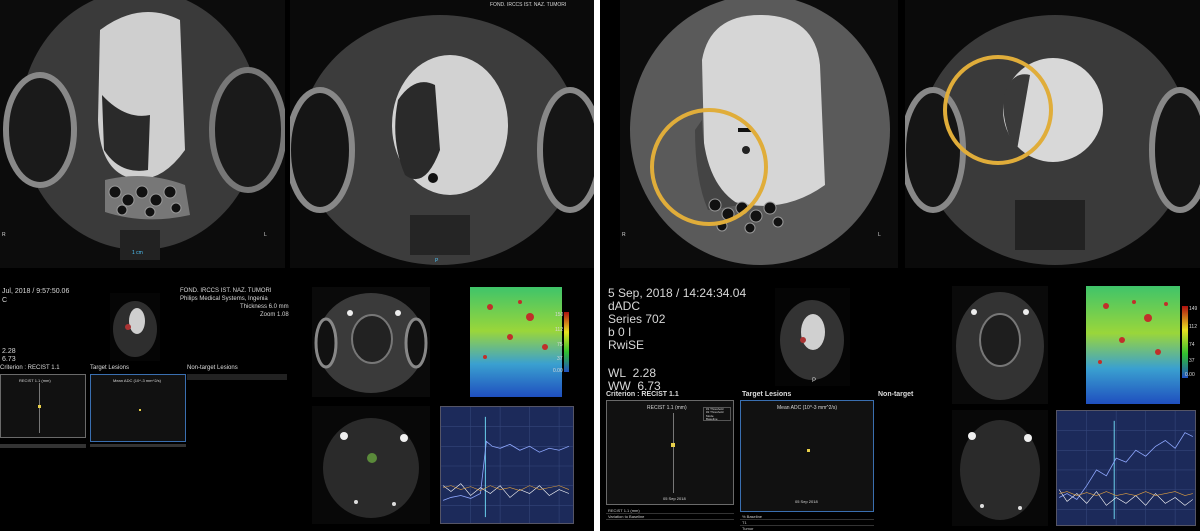 This screenshot has height=531, width=1200. Describe the element at coordinates (528, 5) in the screenshot. I see `hospital-label: FOND. IRCCS IST. NAZ. TUMORI` at that location.